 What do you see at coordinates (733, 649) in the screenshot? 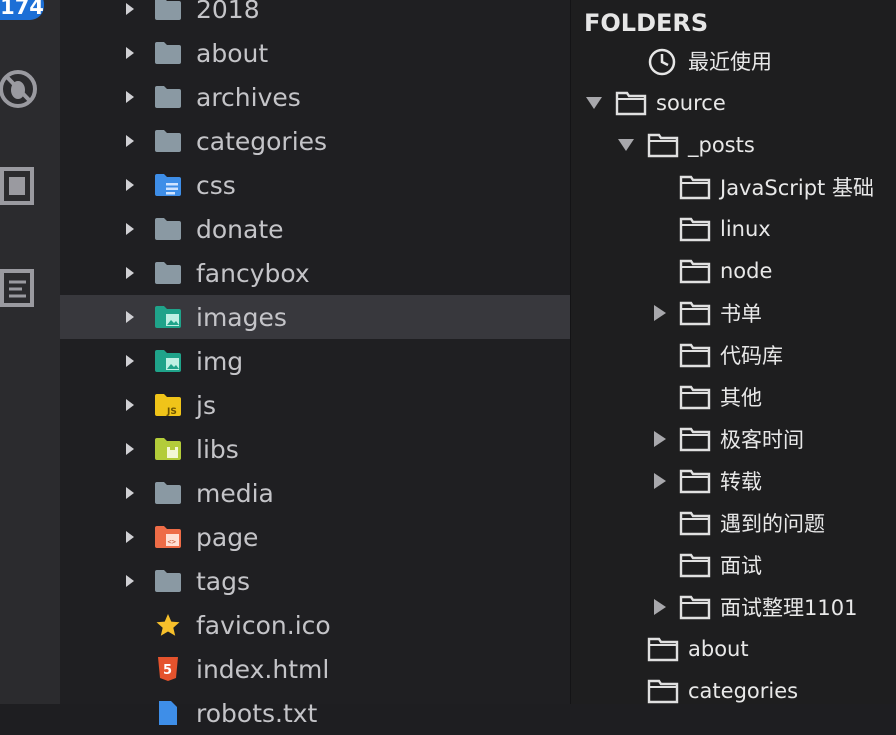
I see `folders-item: about` at bounding box center [733, 649].